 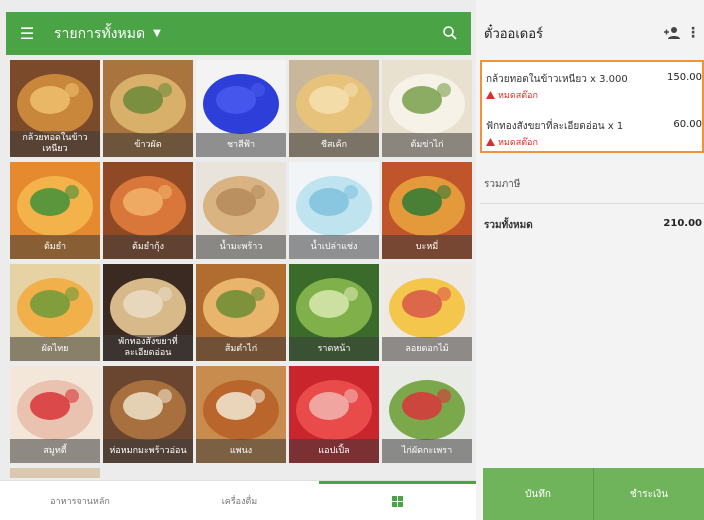 I want to click on product-tile-partial, so click(x=55, y=473).